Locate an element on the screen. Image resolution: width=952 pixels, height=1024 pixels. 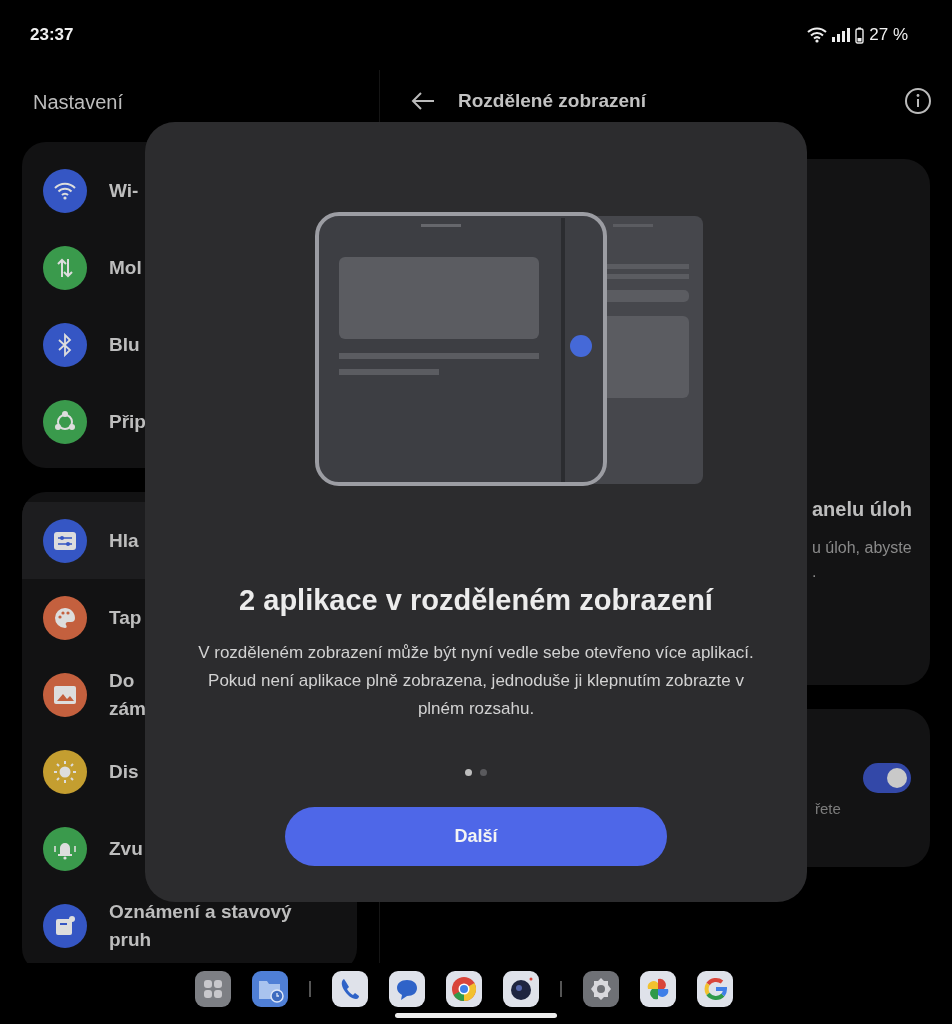
palette-icon is located at coordinates (65, 617).